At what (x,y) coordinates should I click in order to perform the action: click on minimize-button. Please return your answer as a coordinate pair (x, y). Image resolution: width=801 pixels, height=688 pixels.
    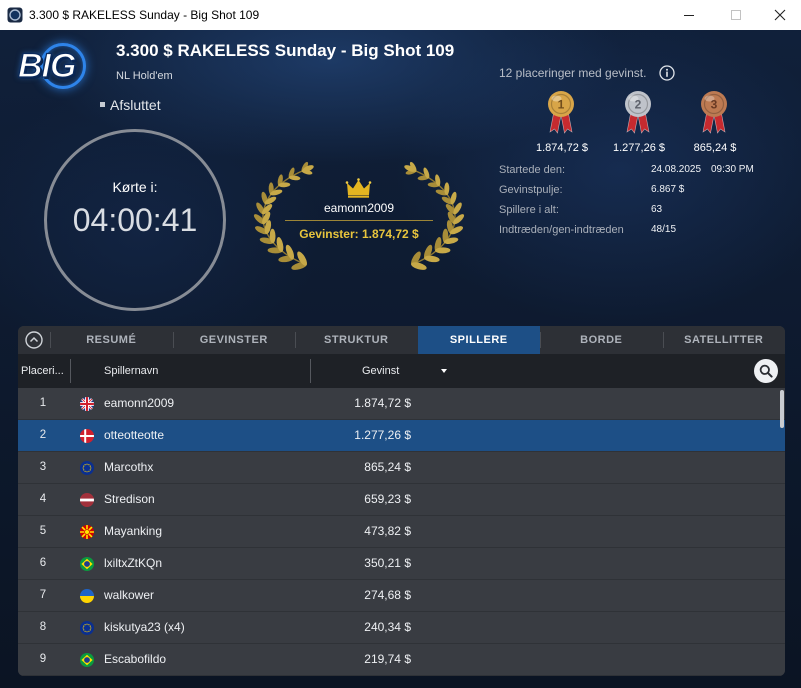
    Looking at the image, I should click on (689, 15).